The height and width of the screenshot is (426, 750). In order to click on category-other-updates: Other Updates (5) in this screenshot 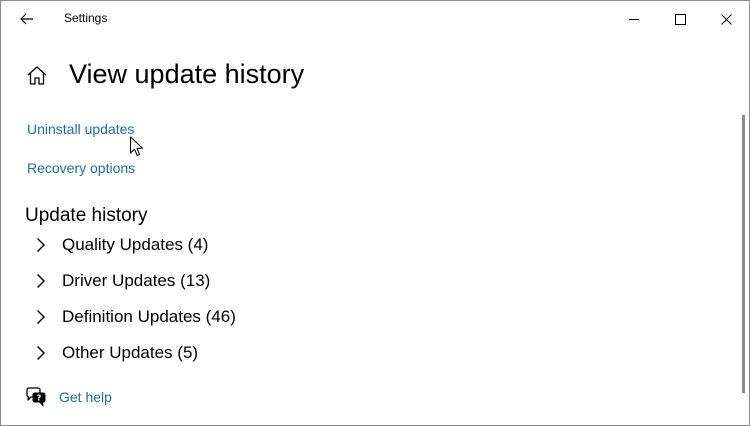, I will do `click(114, 353)`.